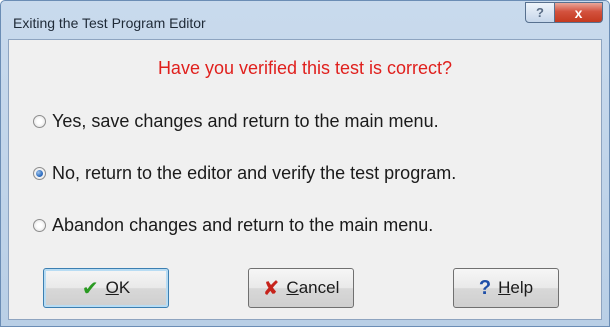 This screenshot has width=610, height=327. Describe the element at coordinates (39, 173) in the screenshot. I see `radio-return-to-editor` at that location.